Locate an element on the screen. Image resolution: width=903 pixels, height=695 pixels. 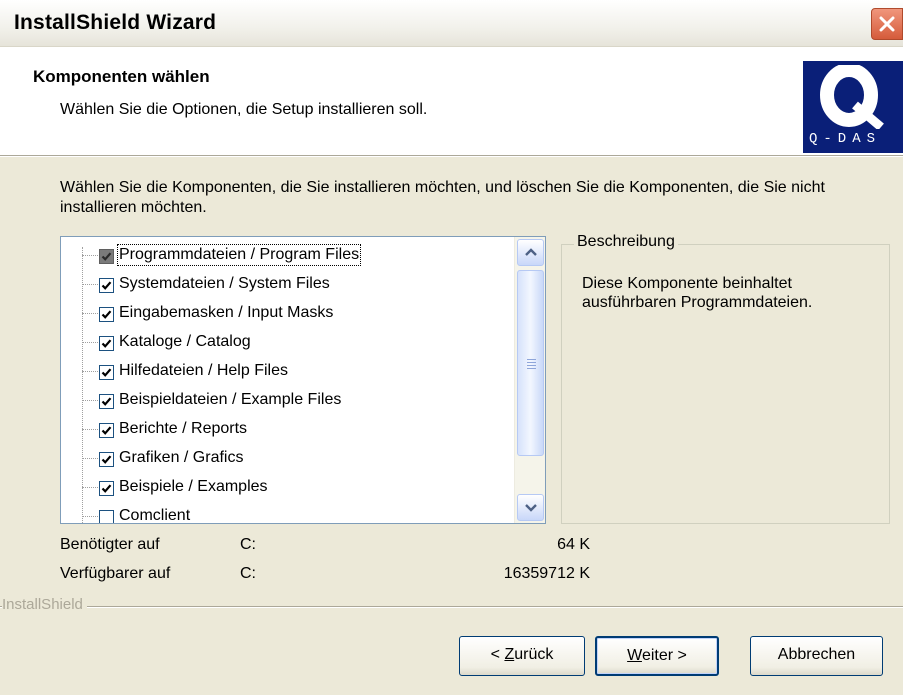
close-button is located at coordinates (887, 24).